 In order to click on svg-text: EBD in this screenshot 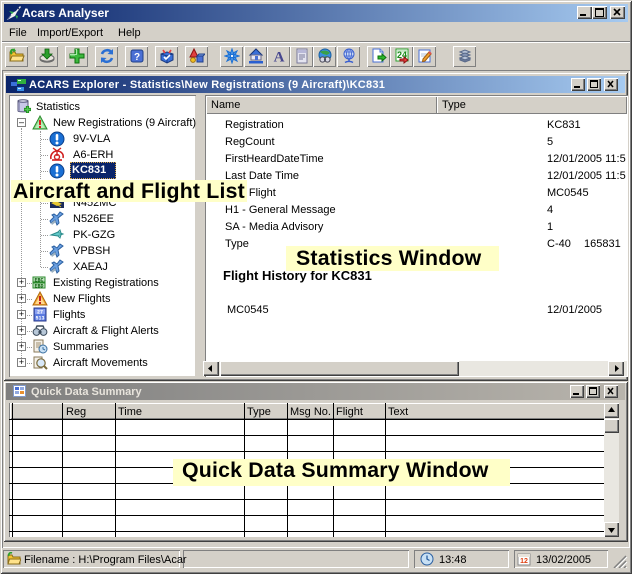, I will do `click(38, 287)`.